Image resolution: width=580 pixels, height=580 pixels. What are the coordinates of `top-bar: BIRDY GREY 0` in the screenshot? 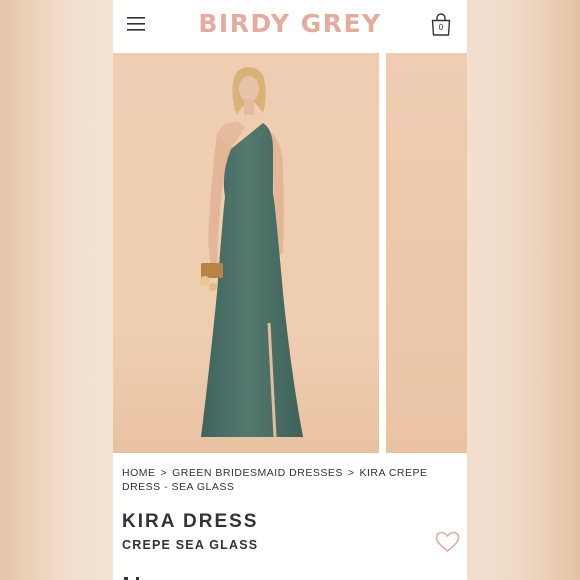 It's located at (290, 26).